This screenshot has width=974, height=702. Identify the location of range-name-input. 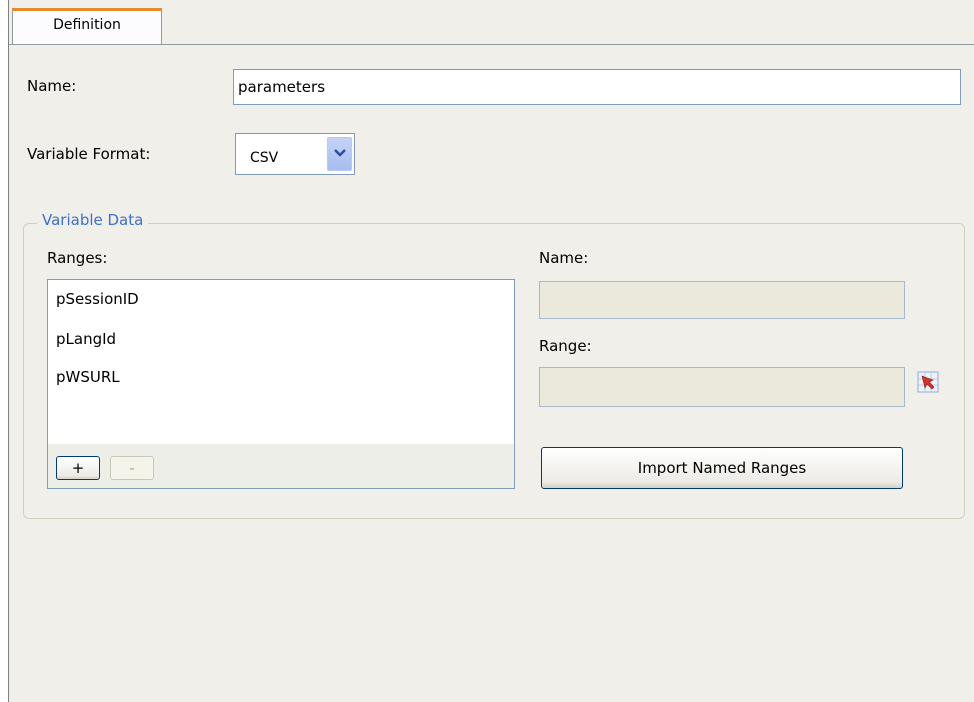
(722, 300).